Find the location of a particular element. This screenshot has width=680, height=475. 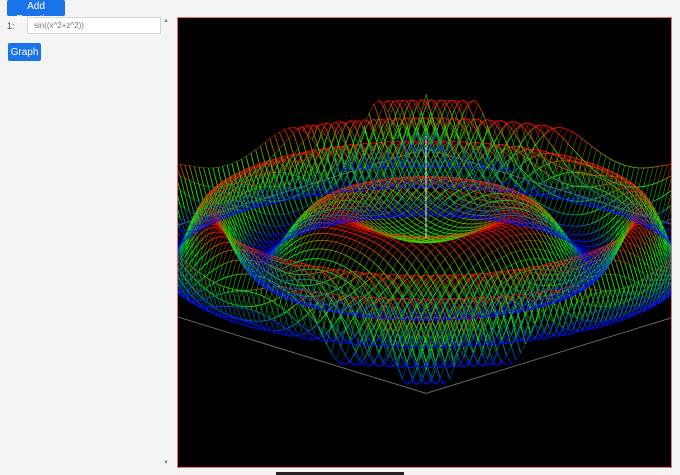

add-equation-button: Add Equation is located at coordinates (36, 12).